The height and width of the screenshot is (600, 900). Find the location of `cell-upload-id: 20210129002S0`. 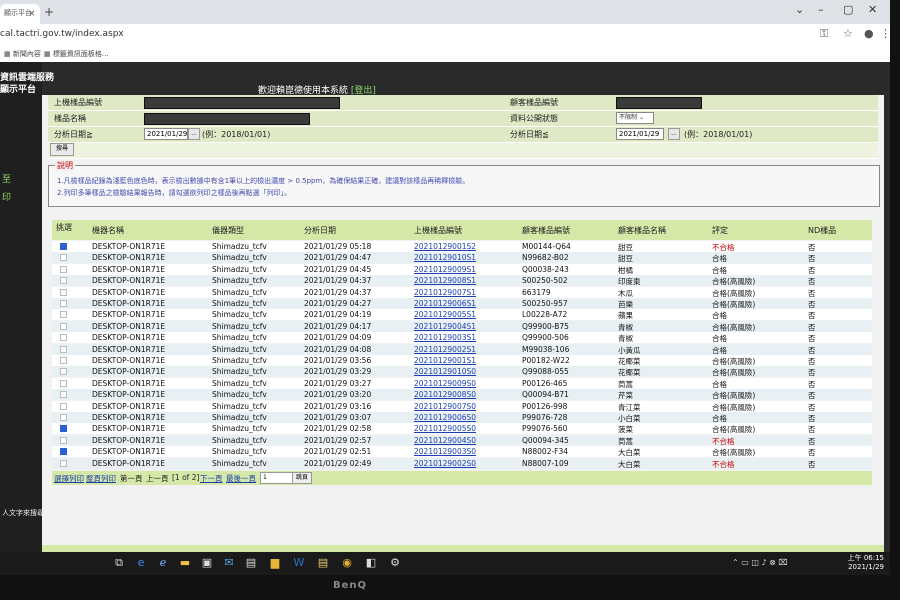

cell-upload-id: 20210129002S0 is located at coordinates (445, 463).